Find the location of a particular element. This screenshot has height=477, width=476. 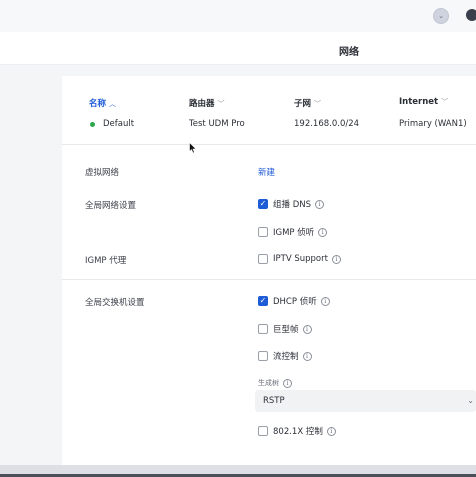

column-header-router: 路由器 ﹀ is located at coordinates (207, 103).